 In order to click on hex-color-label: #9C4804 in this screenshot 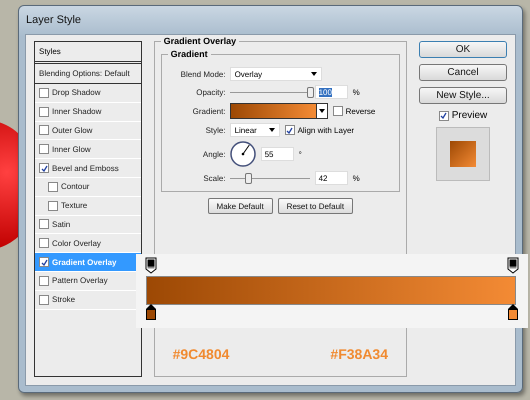, I will do `click(201, 354)`.